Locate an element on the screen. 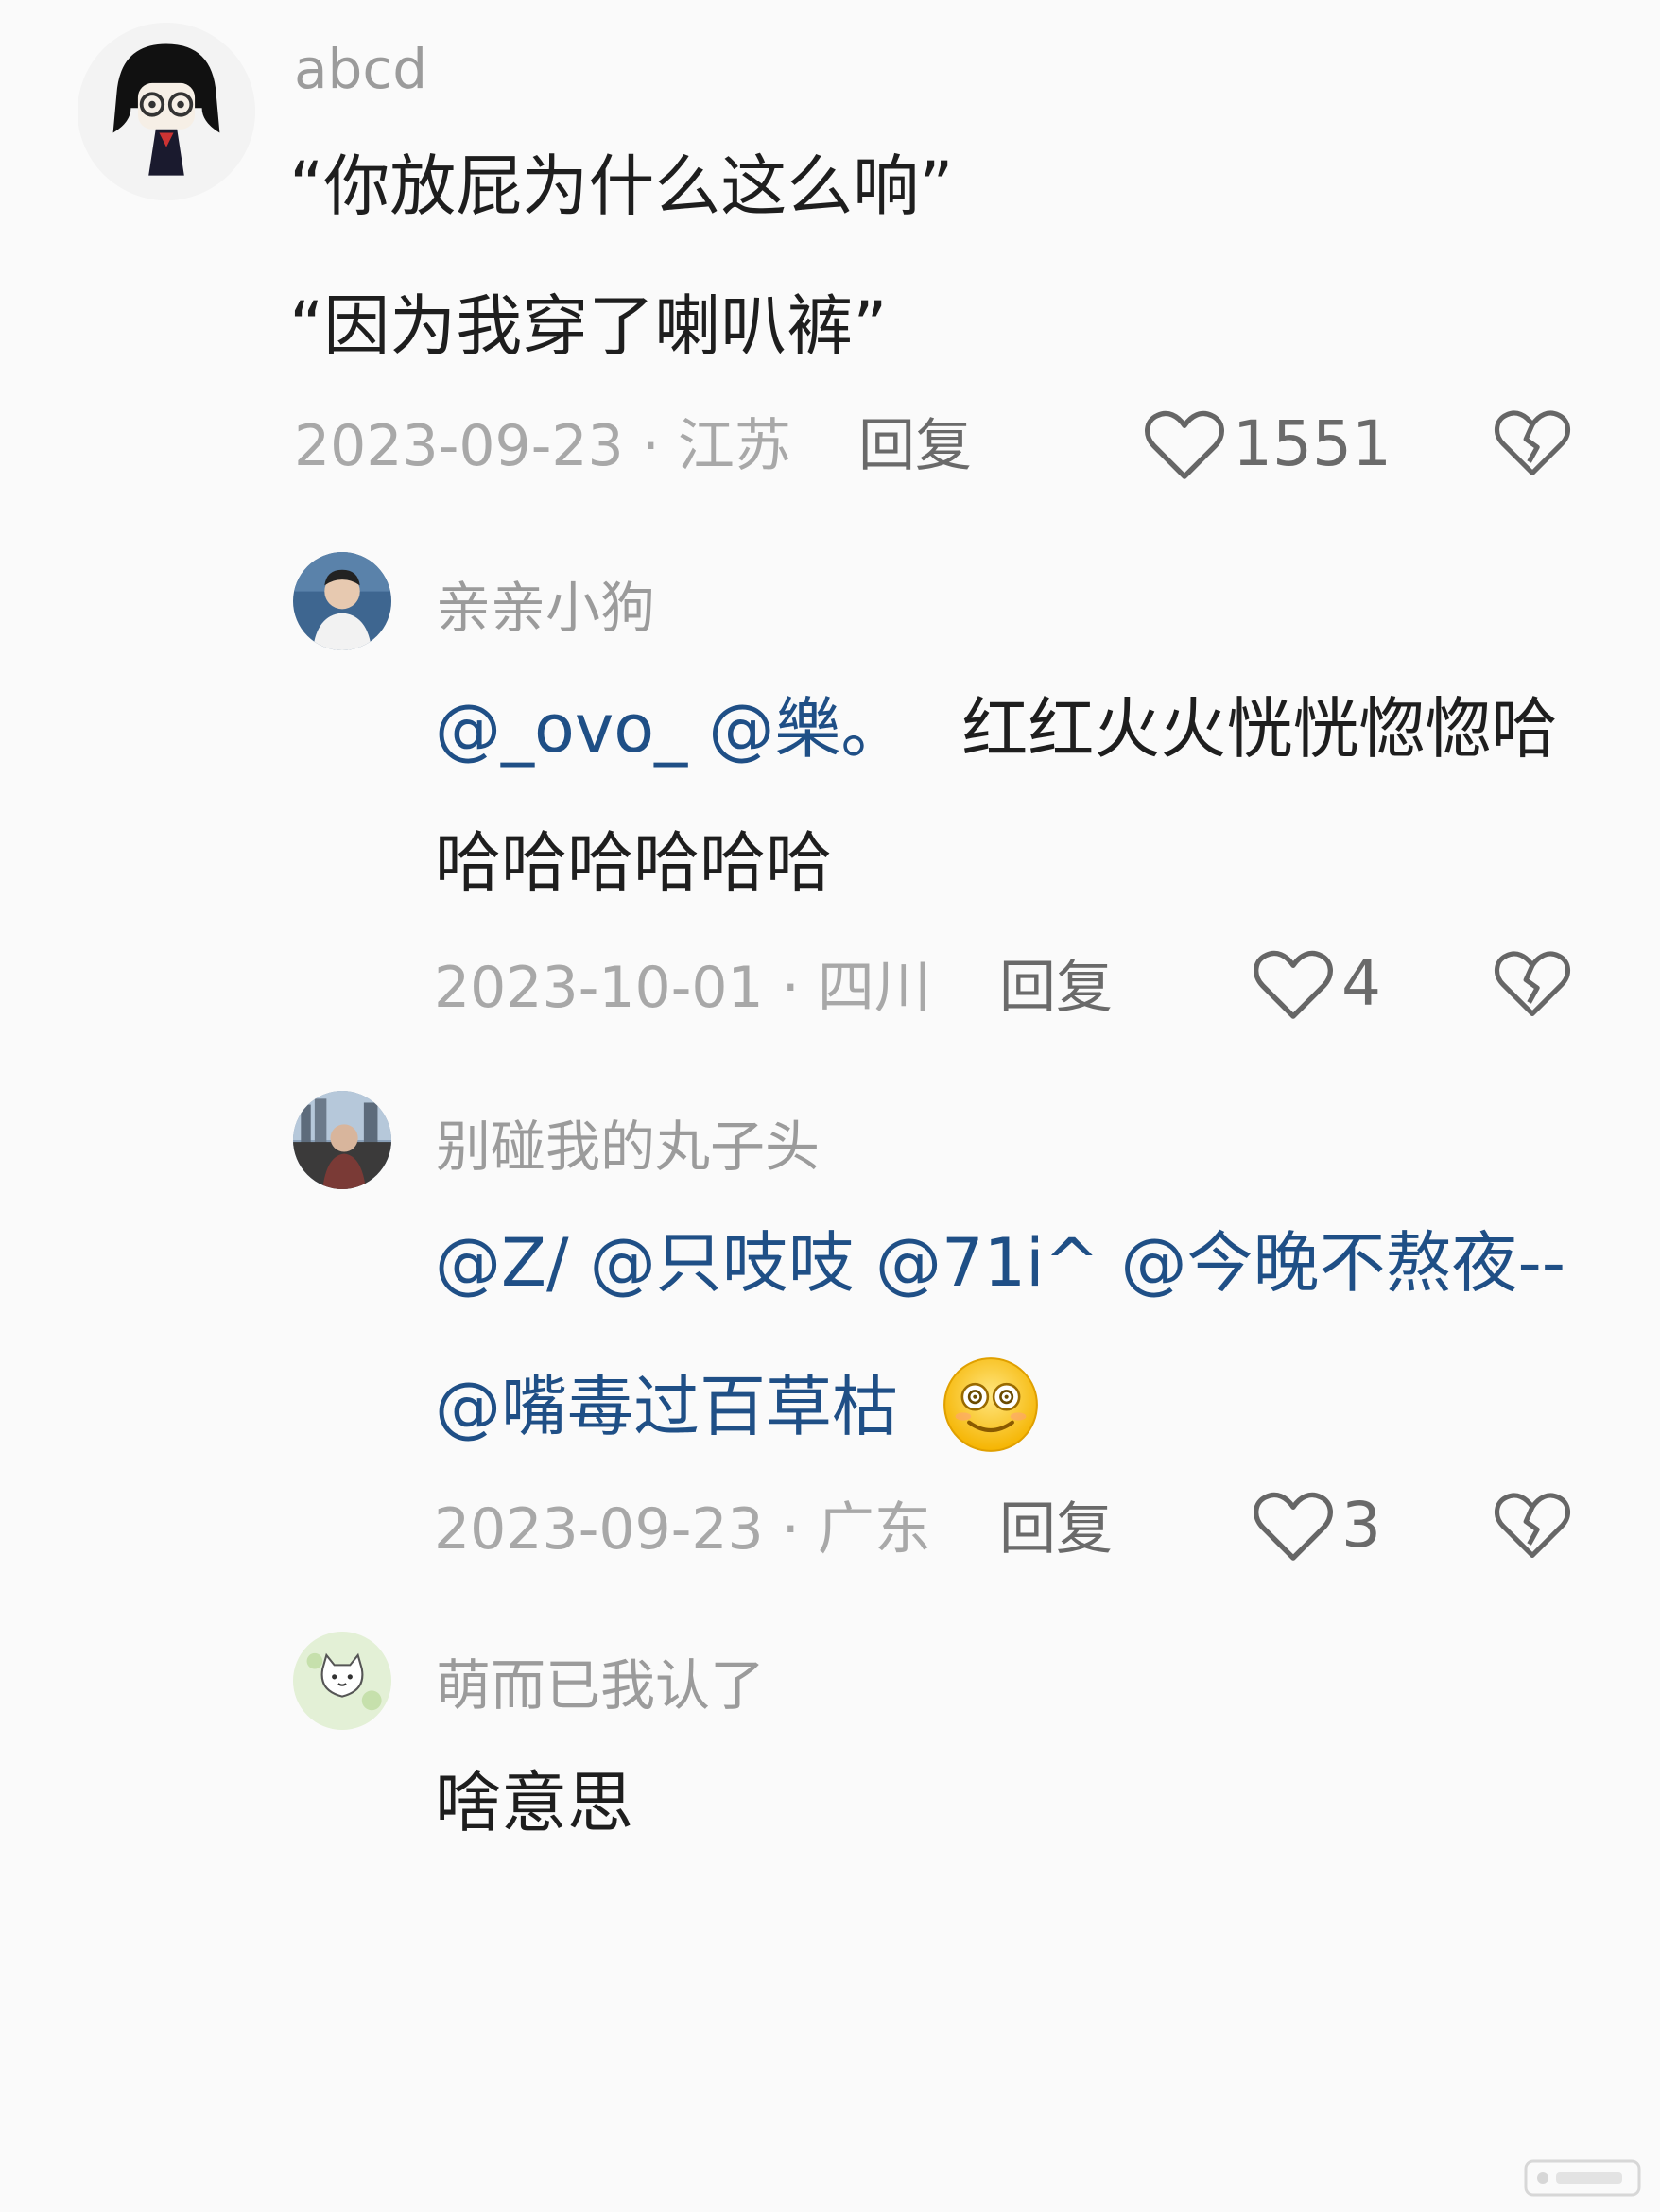  like-button: 4 is located at coordinates (1317, 984).